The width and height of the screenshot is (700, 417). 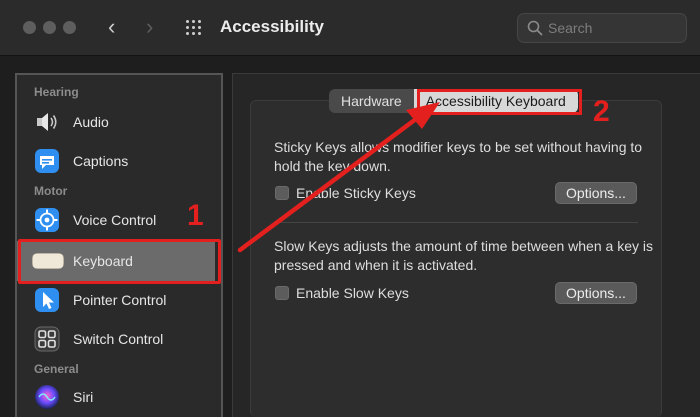 What do you see at coordinates (49, 27) in the screenshot?
I see `minimize-window-button` at bounding box center [49, 27].